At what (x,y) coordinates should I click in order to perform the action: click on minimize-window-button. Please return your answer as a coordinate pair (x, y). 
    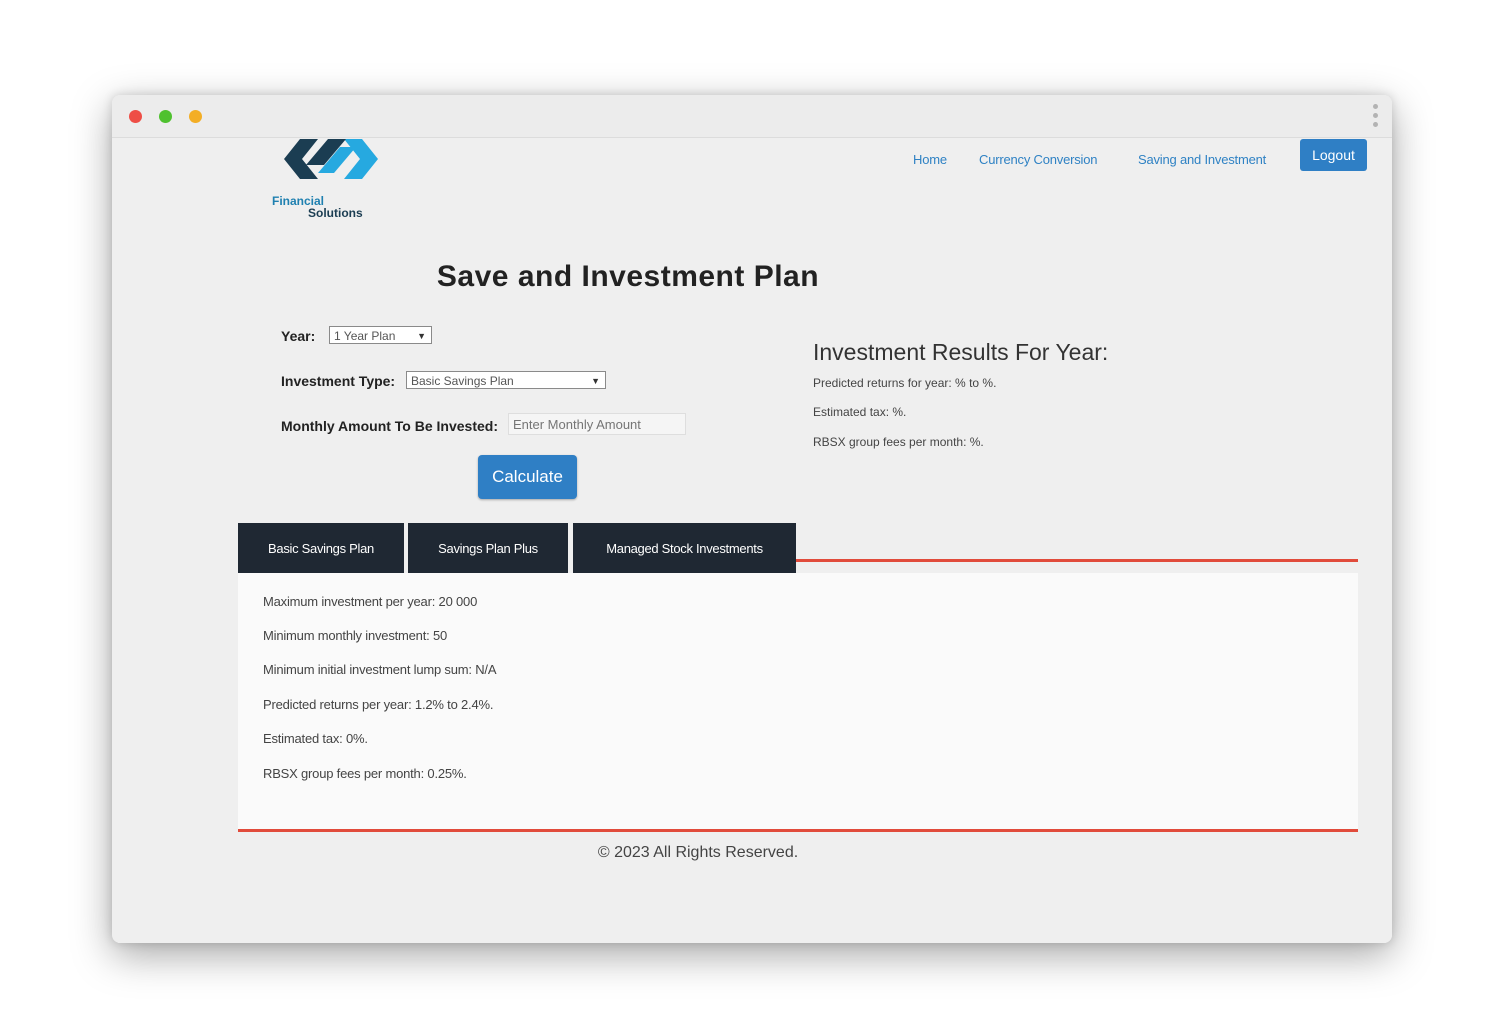
    Looking at the image, I should click on (195, 116).